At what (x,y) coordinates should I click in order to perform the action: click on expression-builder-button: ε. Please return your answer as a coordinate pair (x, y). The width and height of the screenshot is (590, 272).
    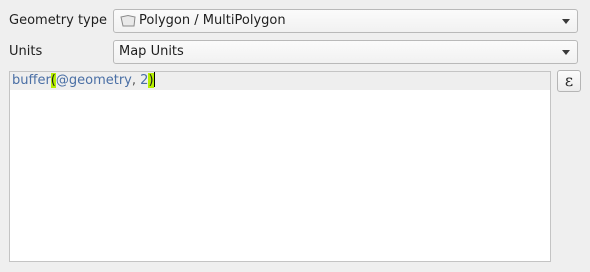
    Looking at the image, I should click on (569, 81).